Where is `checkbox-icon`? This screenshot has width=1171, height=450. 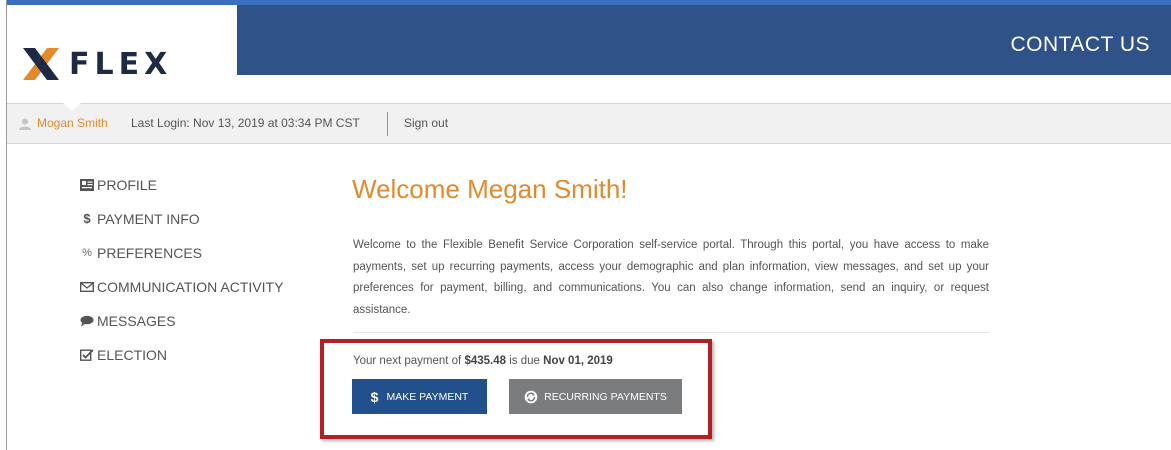 checkbox-icon is located at coordinates (87, 355).